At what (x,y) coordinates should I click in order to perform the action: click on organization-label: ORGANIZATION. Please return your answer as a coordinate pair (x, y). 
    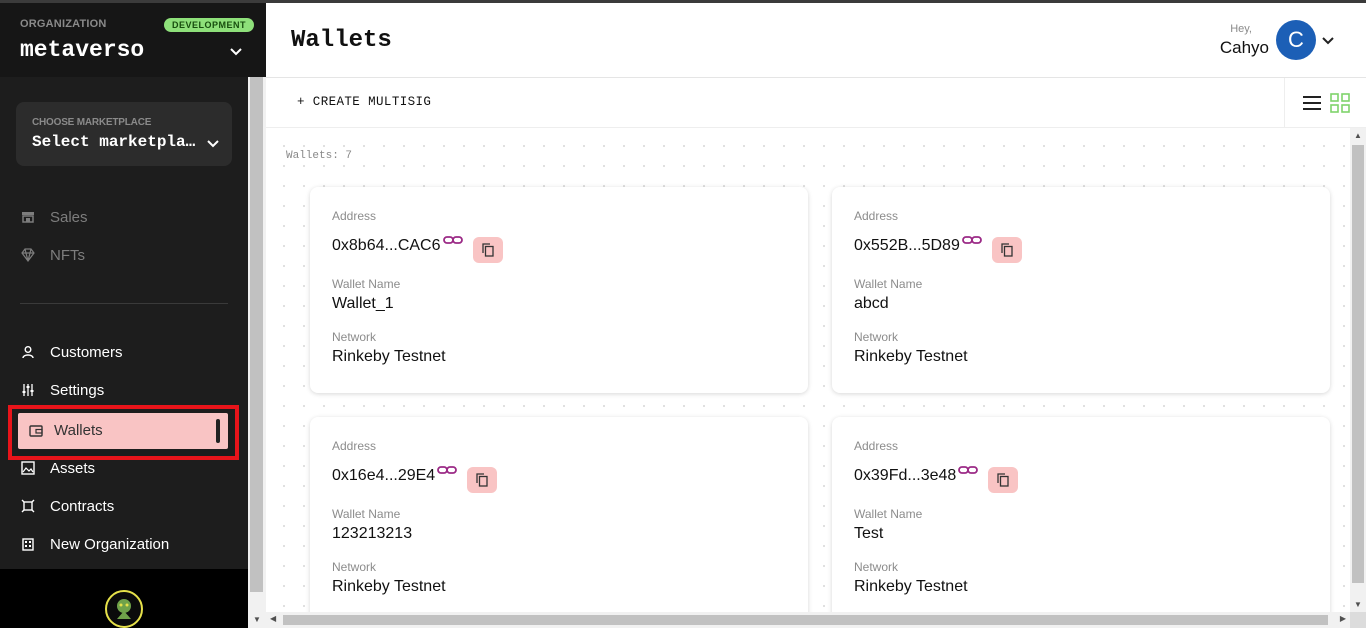
    Looking at the image, I should click on (63, 24).